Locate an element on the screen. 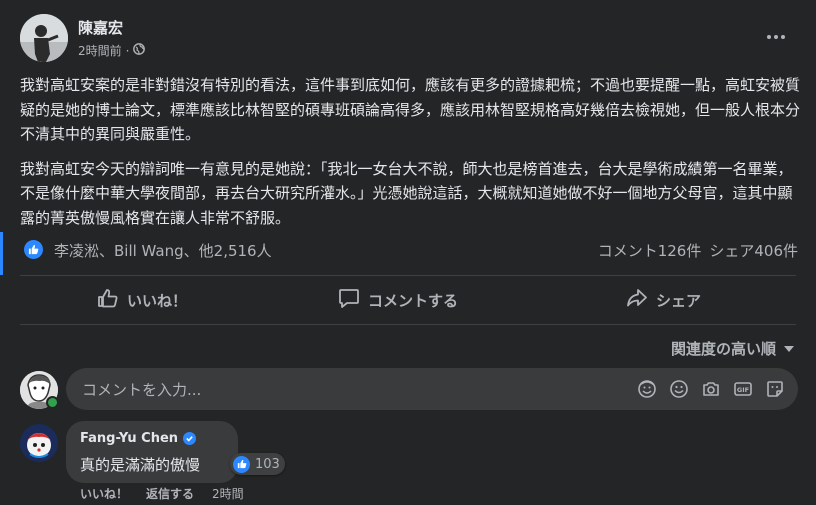 The width and height of the screenshot is (816, 505). composer-tools: GIF is located at coordinates (711, 389).